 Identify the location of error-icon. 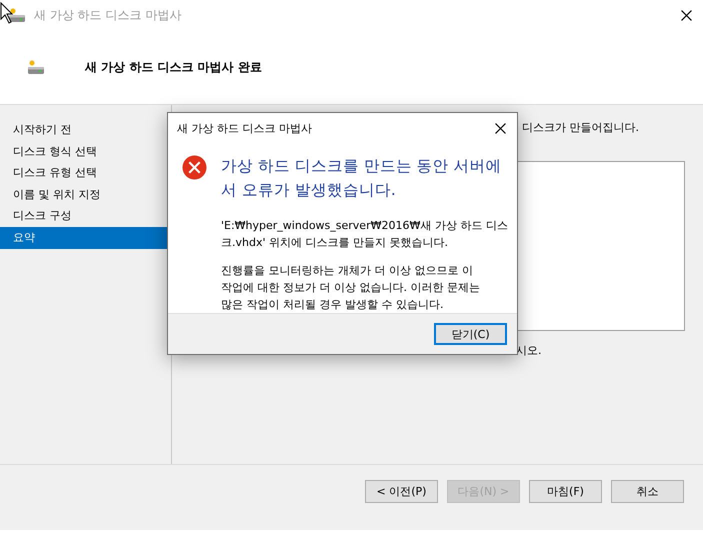
(194, 167).